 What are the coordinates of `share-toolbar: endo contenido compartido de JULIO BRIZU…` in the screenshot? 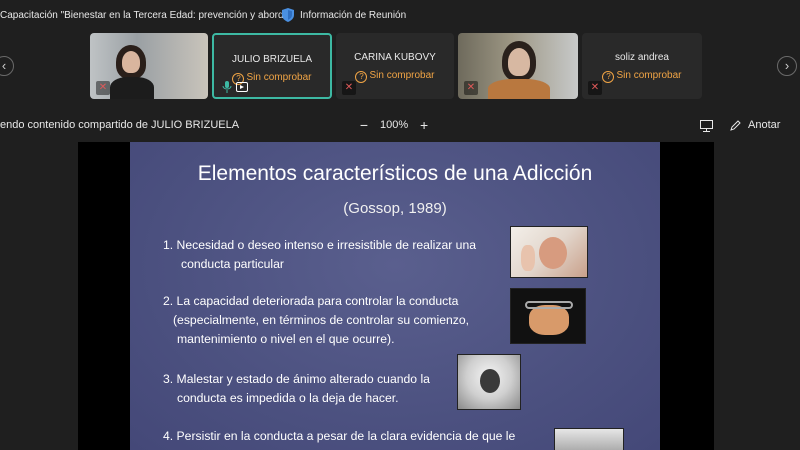 It's located at (400, 126).